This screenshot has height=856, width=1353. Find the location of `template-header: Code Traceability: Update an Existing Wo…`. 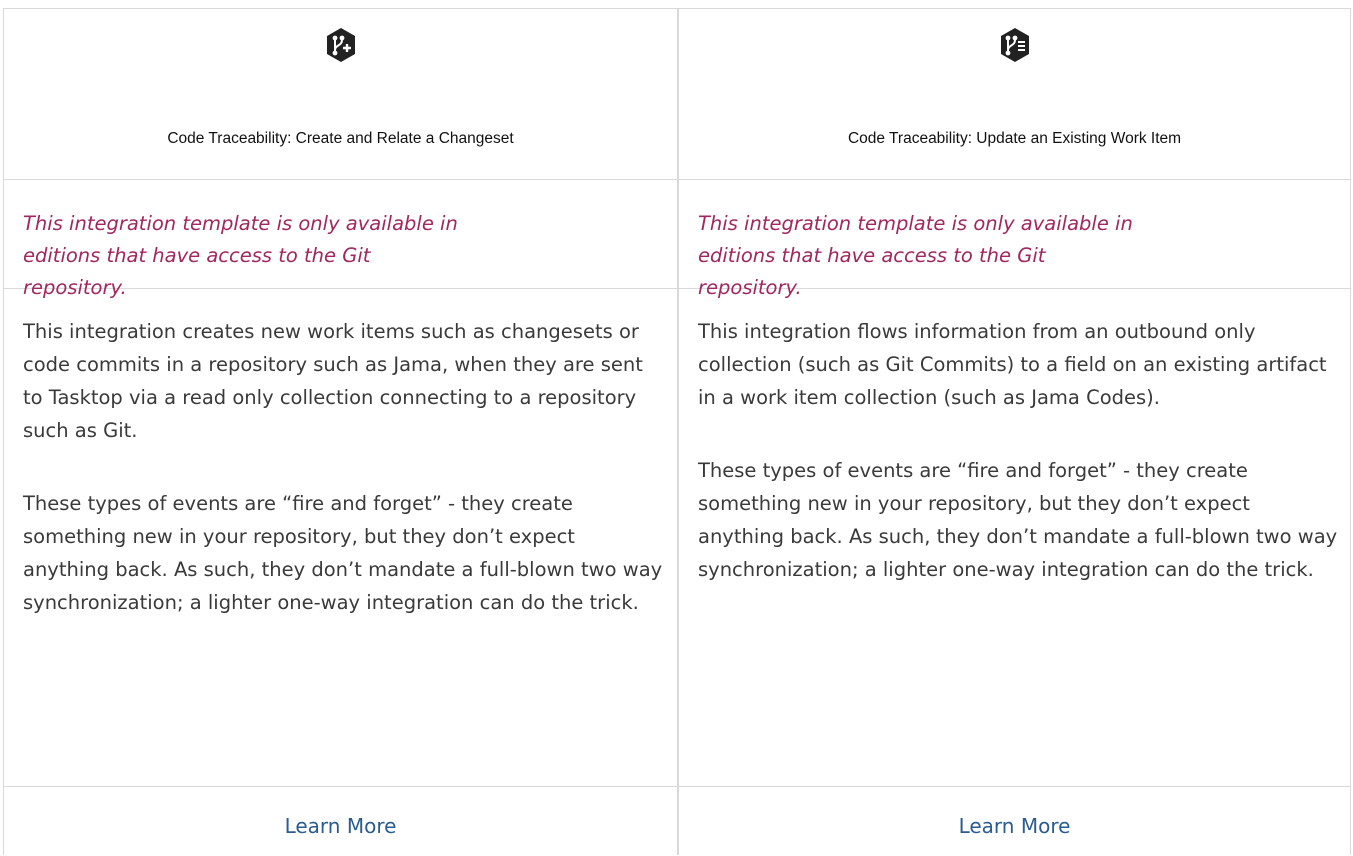

template-header: Code Traceability: Update an Existing Wo… is located at coordinates (1014, 94).